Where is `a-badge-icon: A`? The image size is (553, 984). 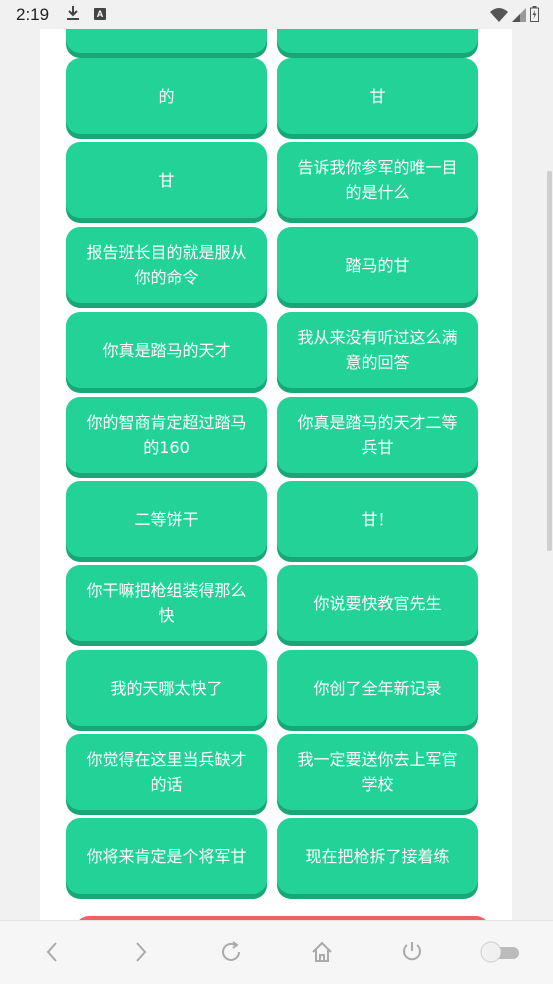
a-badge-icon: A is located at coordinates (100, 14).